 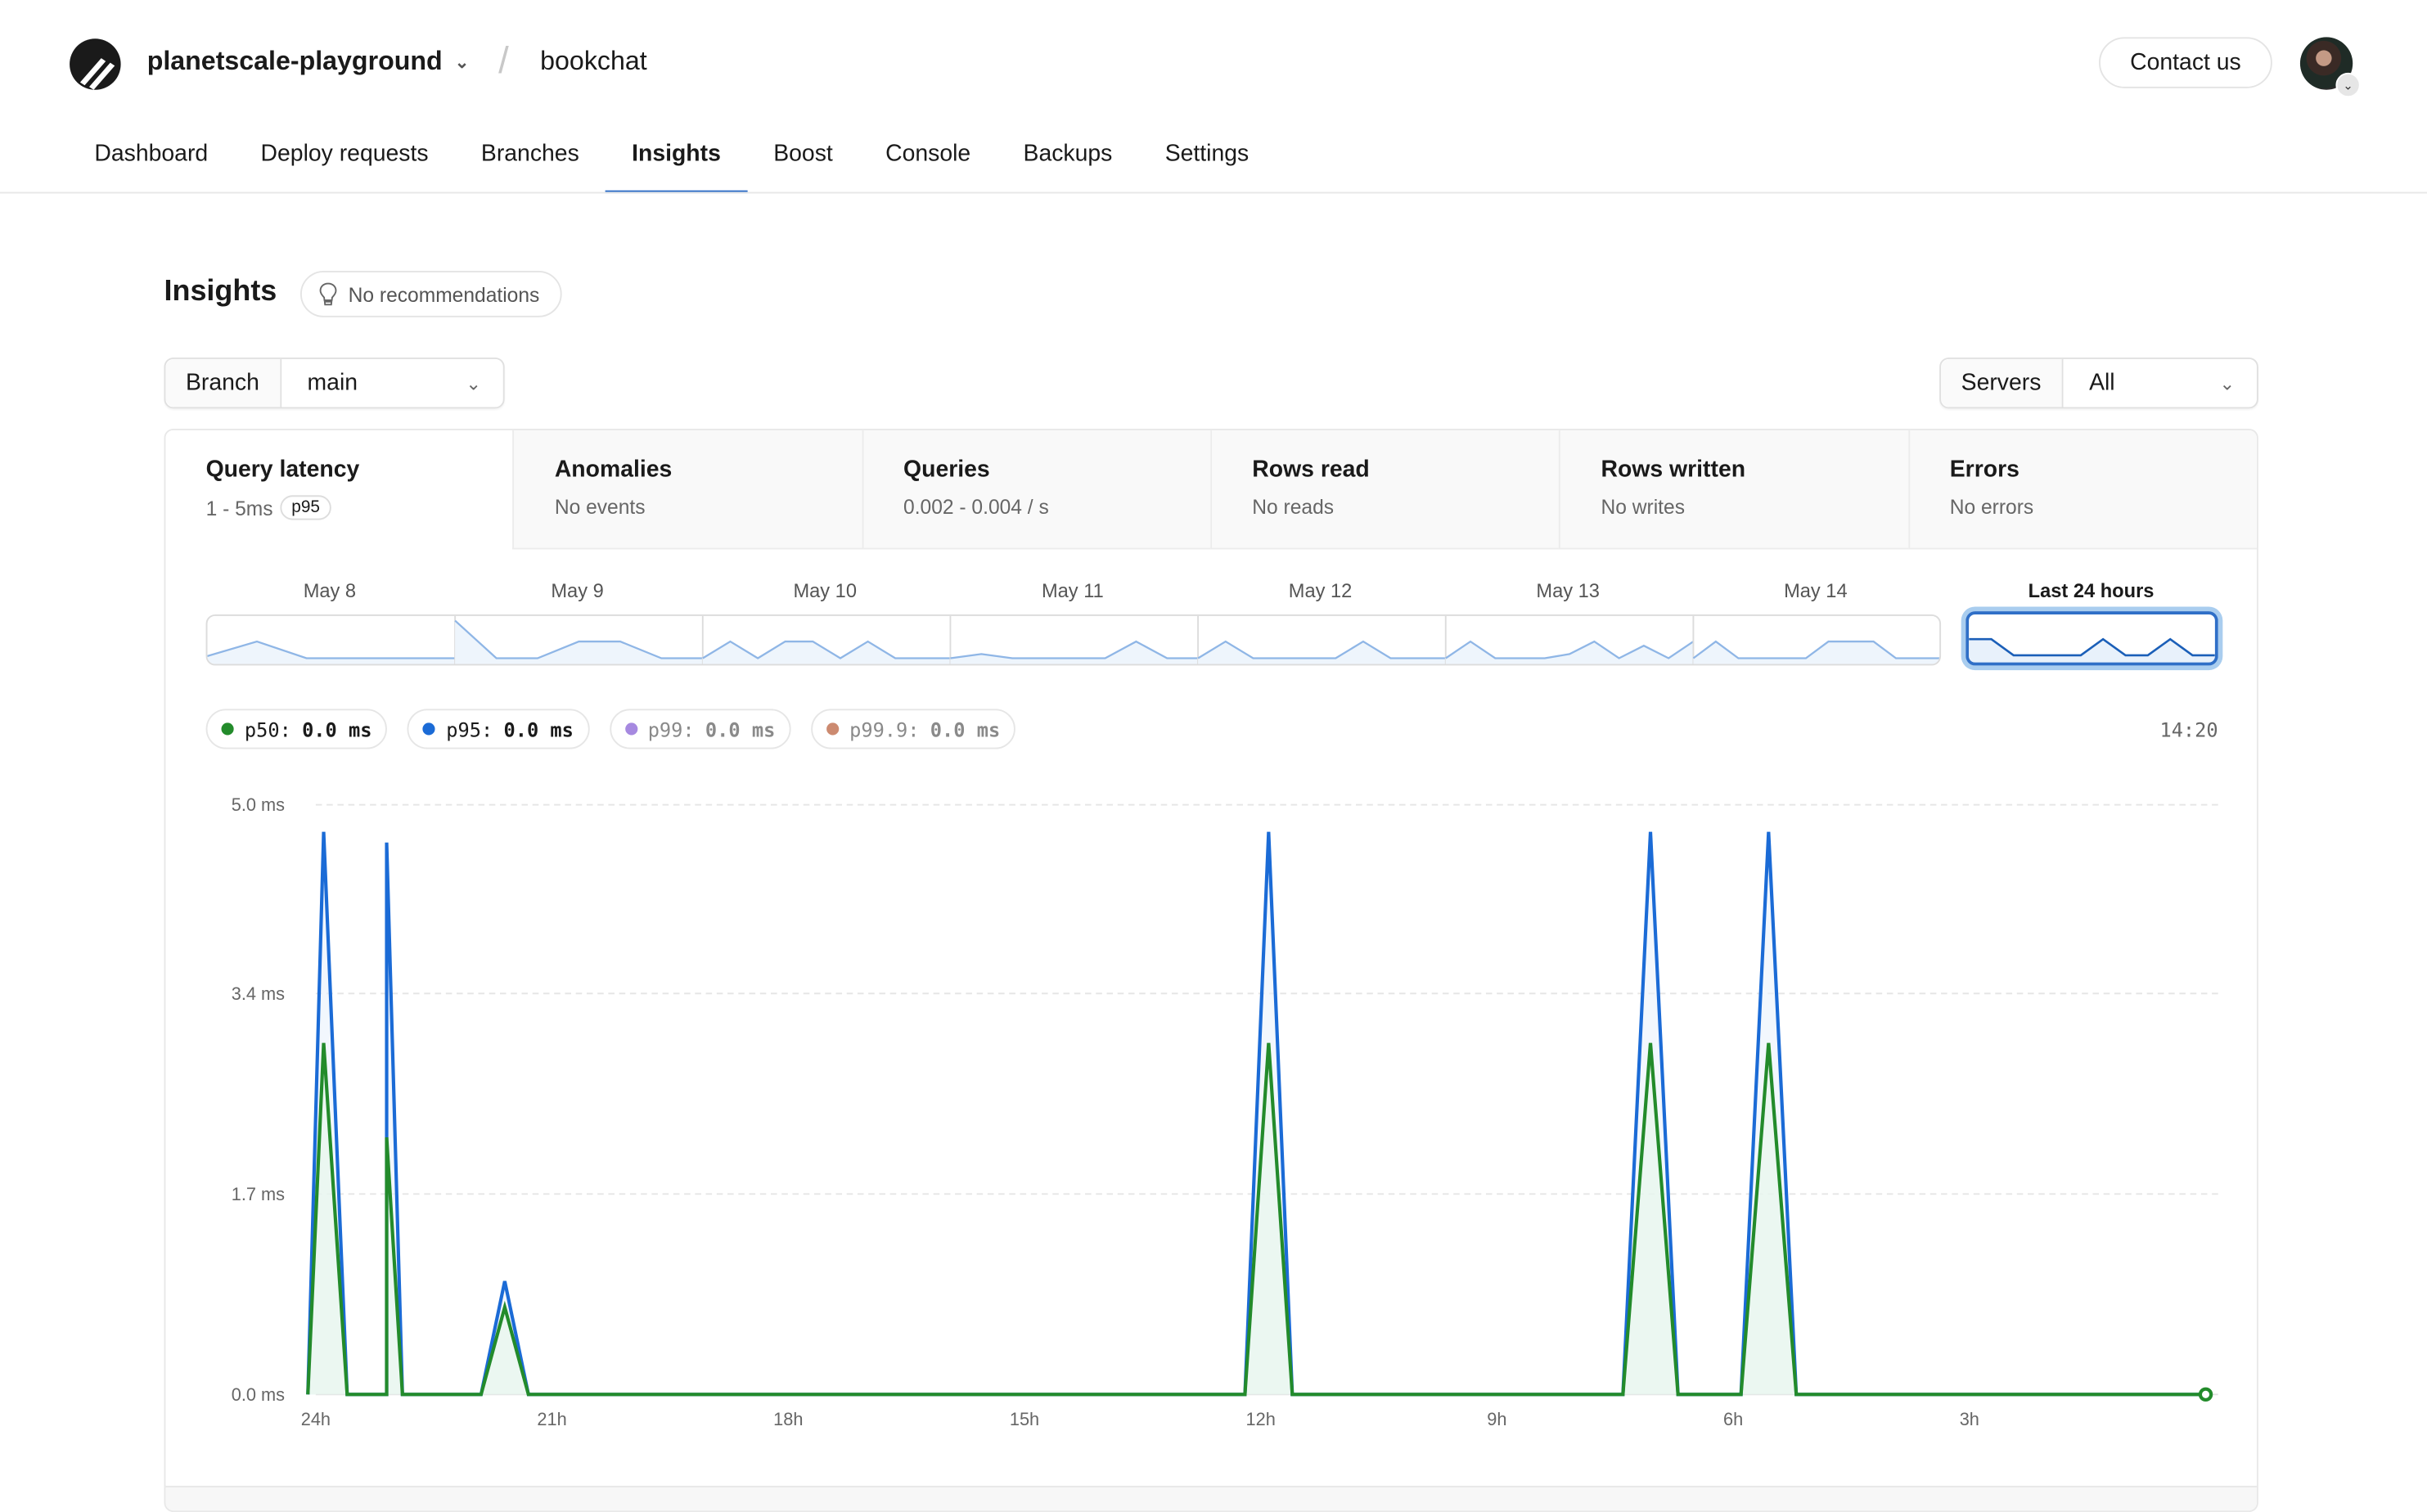 What do you see at coordinates (1969, 1419) in the screenshot?
I see `x-tick-label: 3h` at bounding box center [1969, 1419].